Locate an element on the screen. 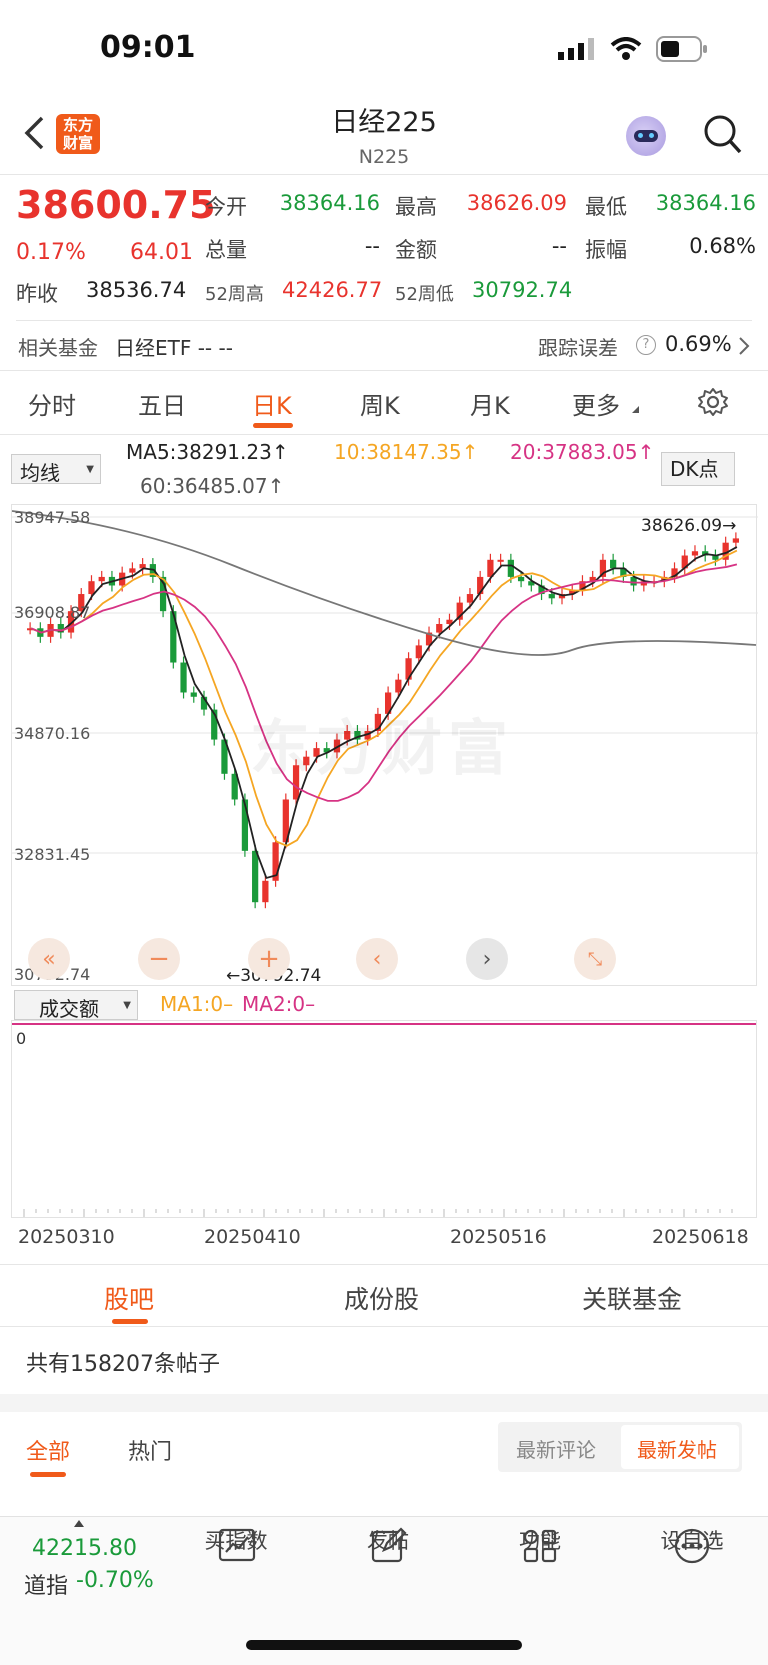 The width and height of the screenshot is (768, 1665). high-label: 最高 is located at coordinates (416, 207).